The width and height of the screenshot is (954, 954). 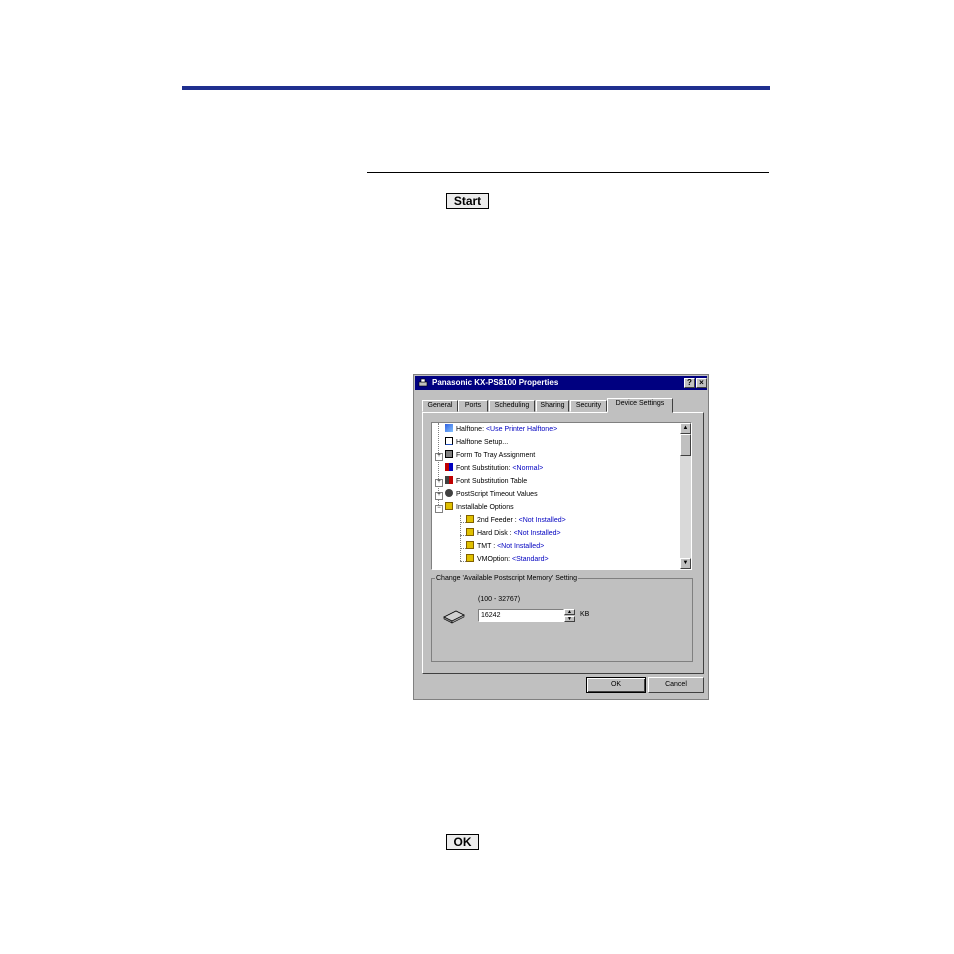 I want to click on memory-chip-icon, so click(x=454, y=617).